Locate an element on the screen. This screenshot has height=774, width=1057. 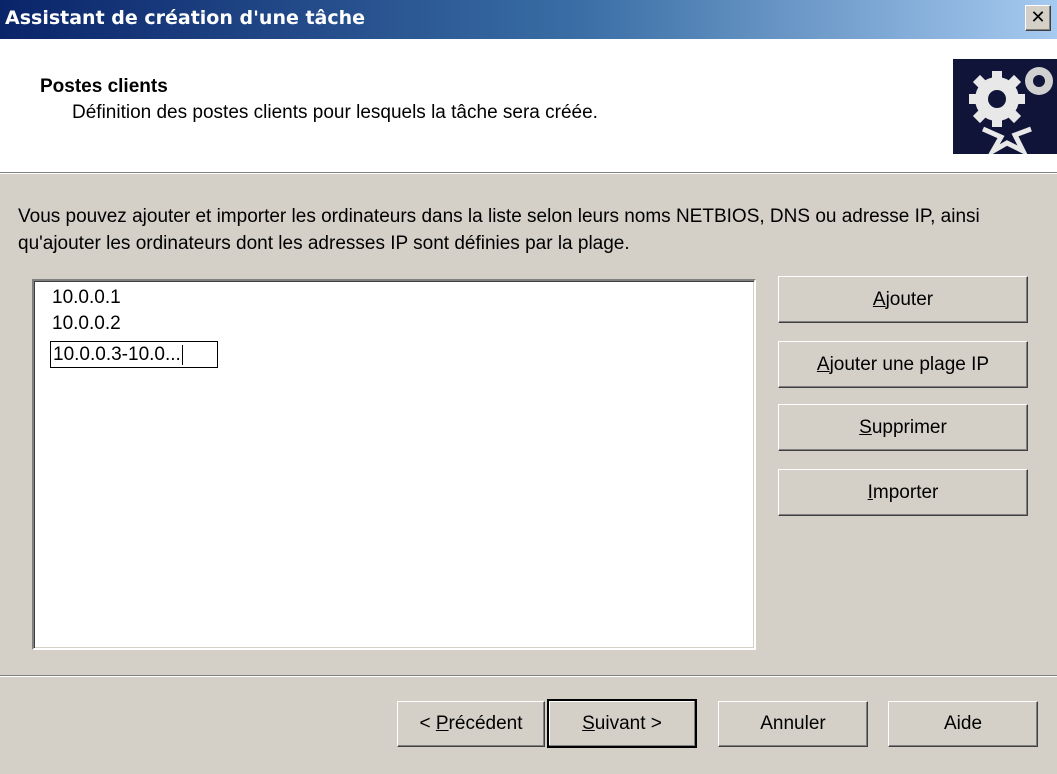
import-button: Importer is located at coordinates (903, 492).